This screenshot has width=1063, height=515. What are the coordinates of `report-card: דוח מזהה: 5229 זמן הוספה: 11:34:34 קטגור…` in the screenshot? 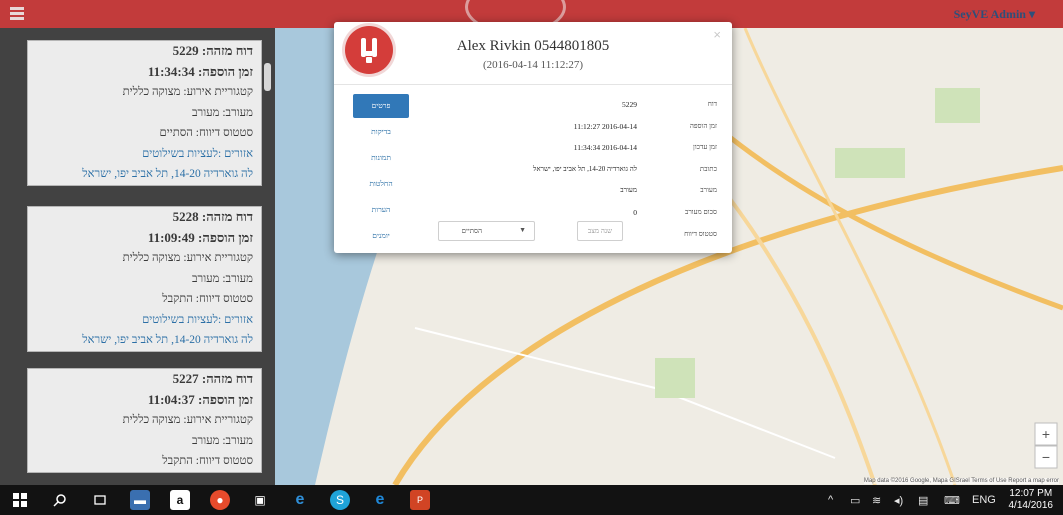 It's located at (144, 113).